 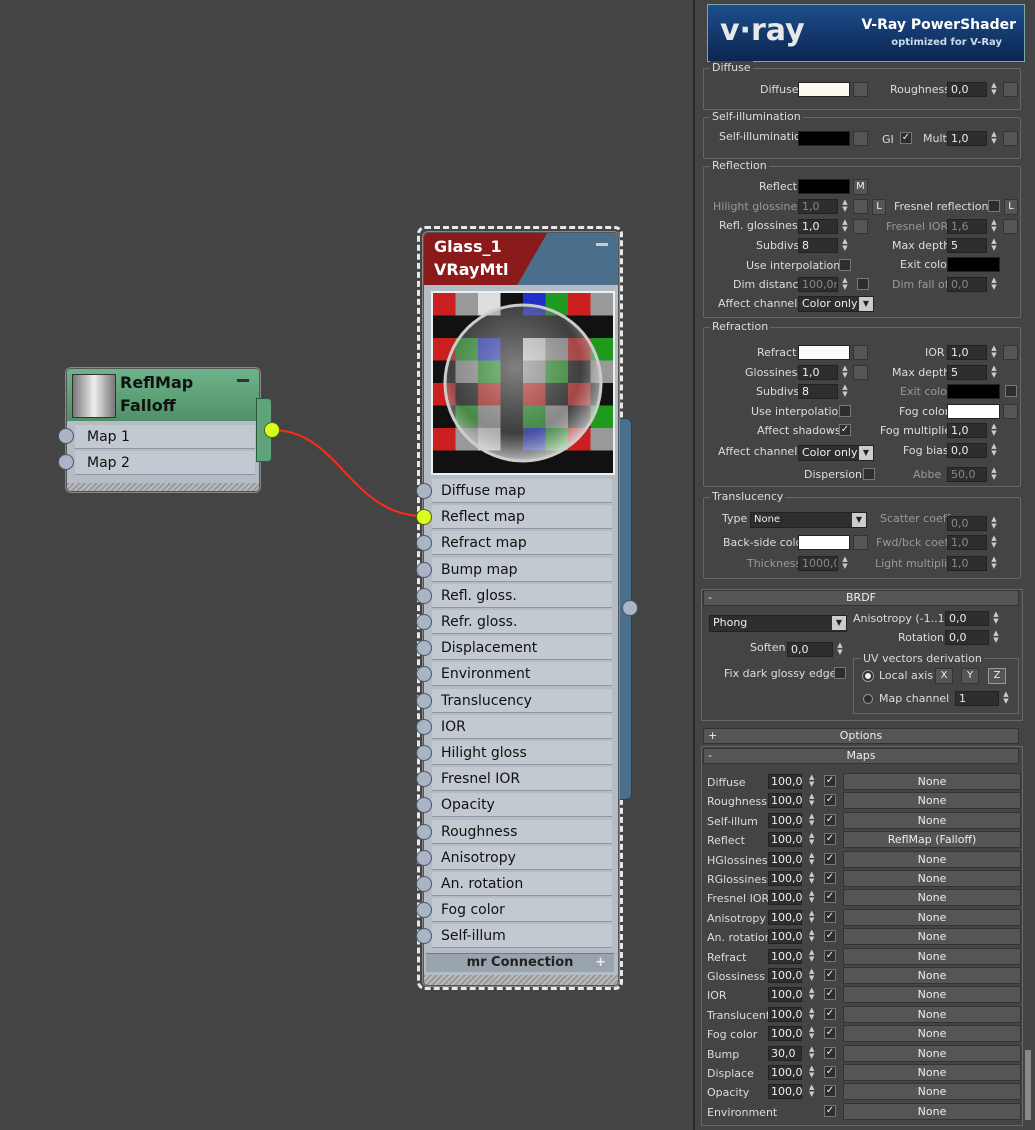 What do you see at coordinates (868, 699) in the screenshot?
I see `map-channel-radio` at bounding box center [868, 699].